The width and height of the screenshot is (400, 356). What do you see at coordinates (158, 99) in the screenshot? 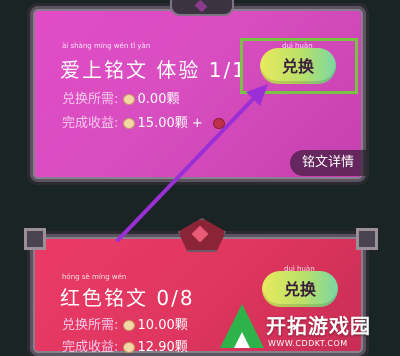
I see `requirement-value: 0.00颗` at bounding box center [158, 99].